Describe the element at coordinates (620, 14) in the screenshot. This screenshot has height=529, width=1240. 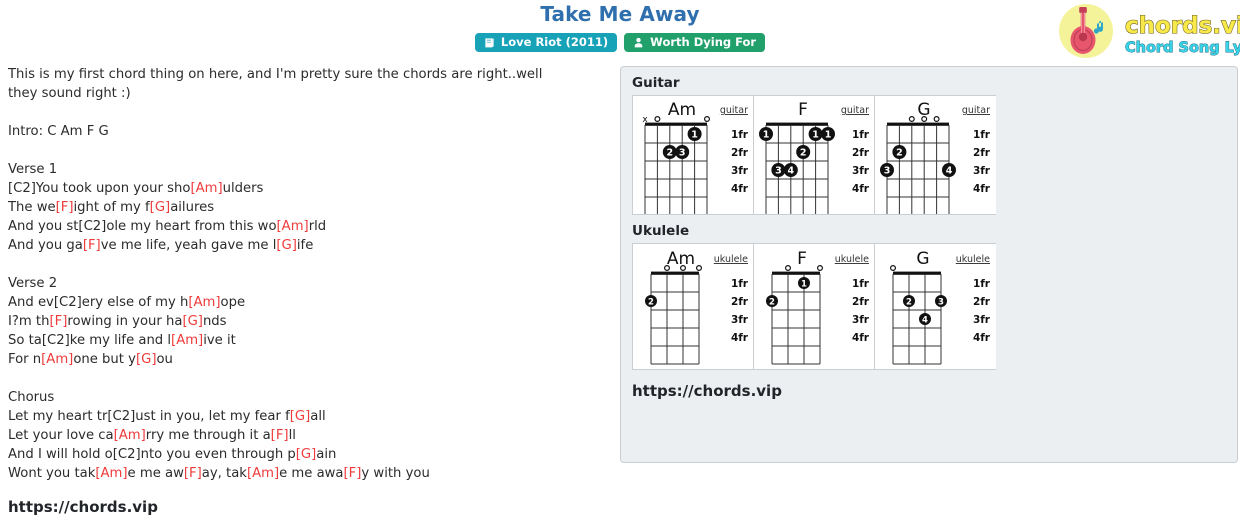
I see `page-title: Take Me Away` at that location.